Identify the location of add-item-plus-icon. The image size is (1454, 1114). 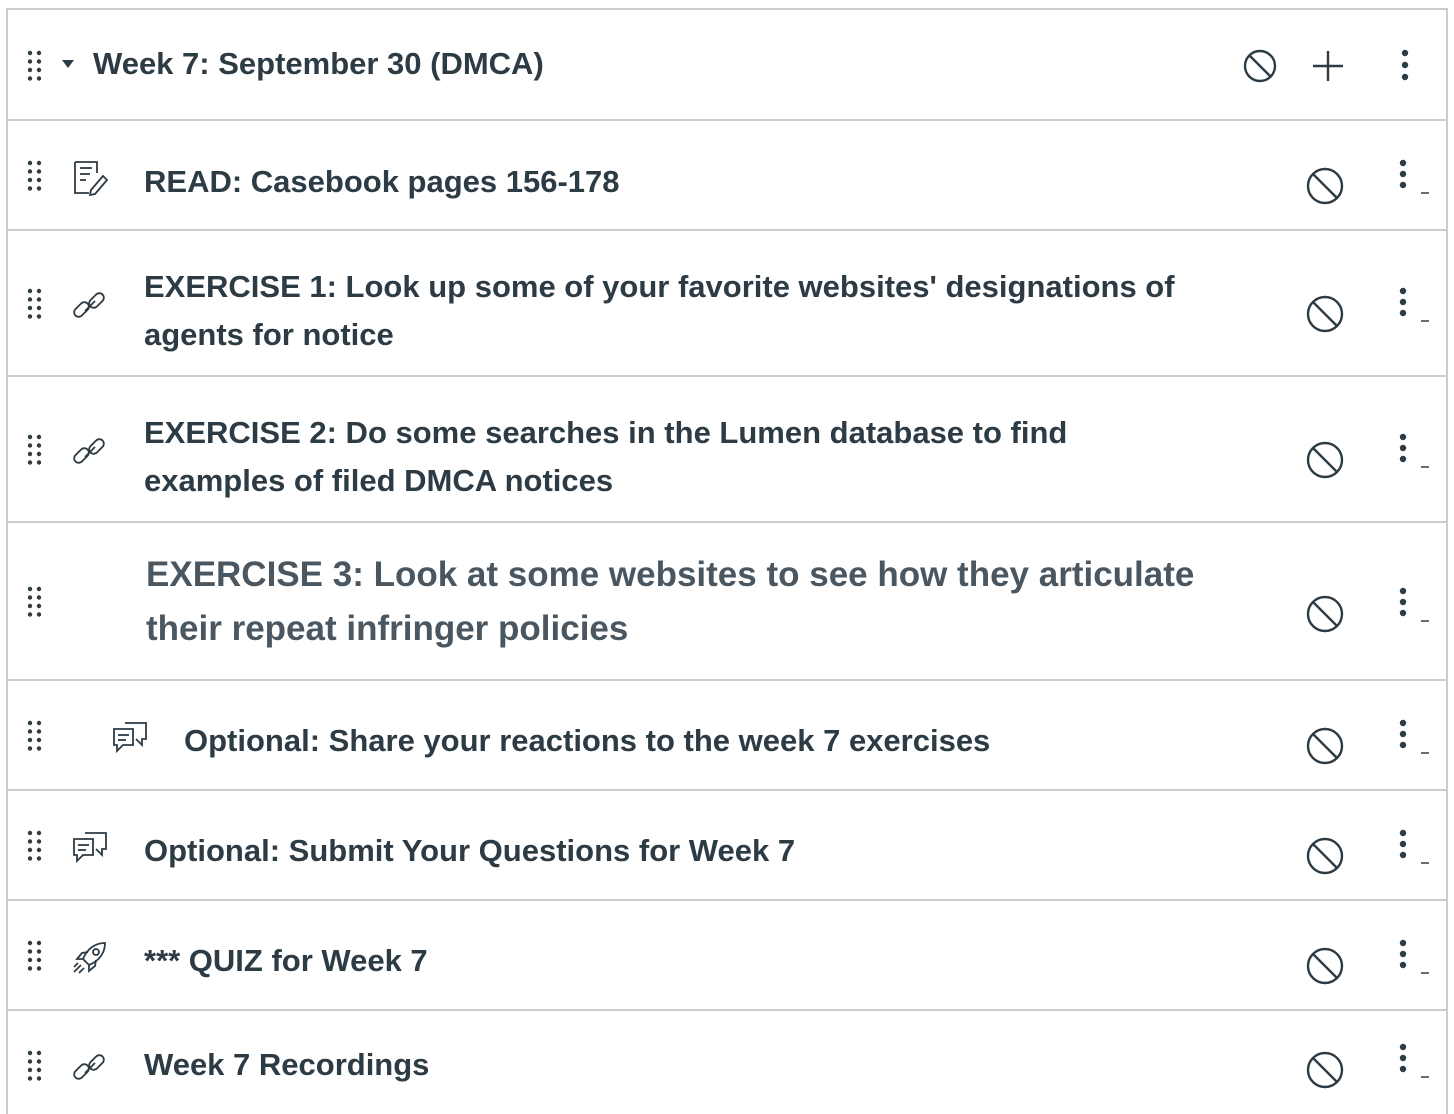
(1328, 66).